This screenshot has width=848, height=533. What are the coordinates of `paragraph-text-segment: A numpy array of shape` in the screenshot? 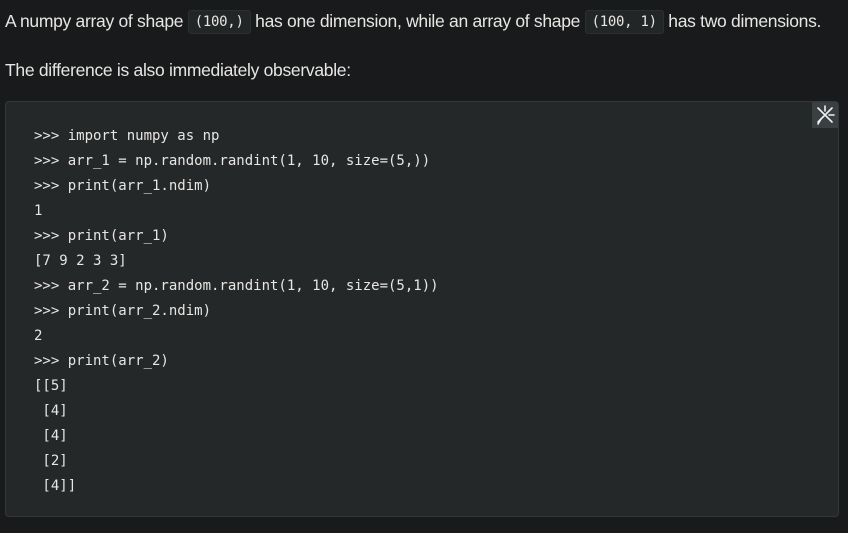 It's located at (96, 21).